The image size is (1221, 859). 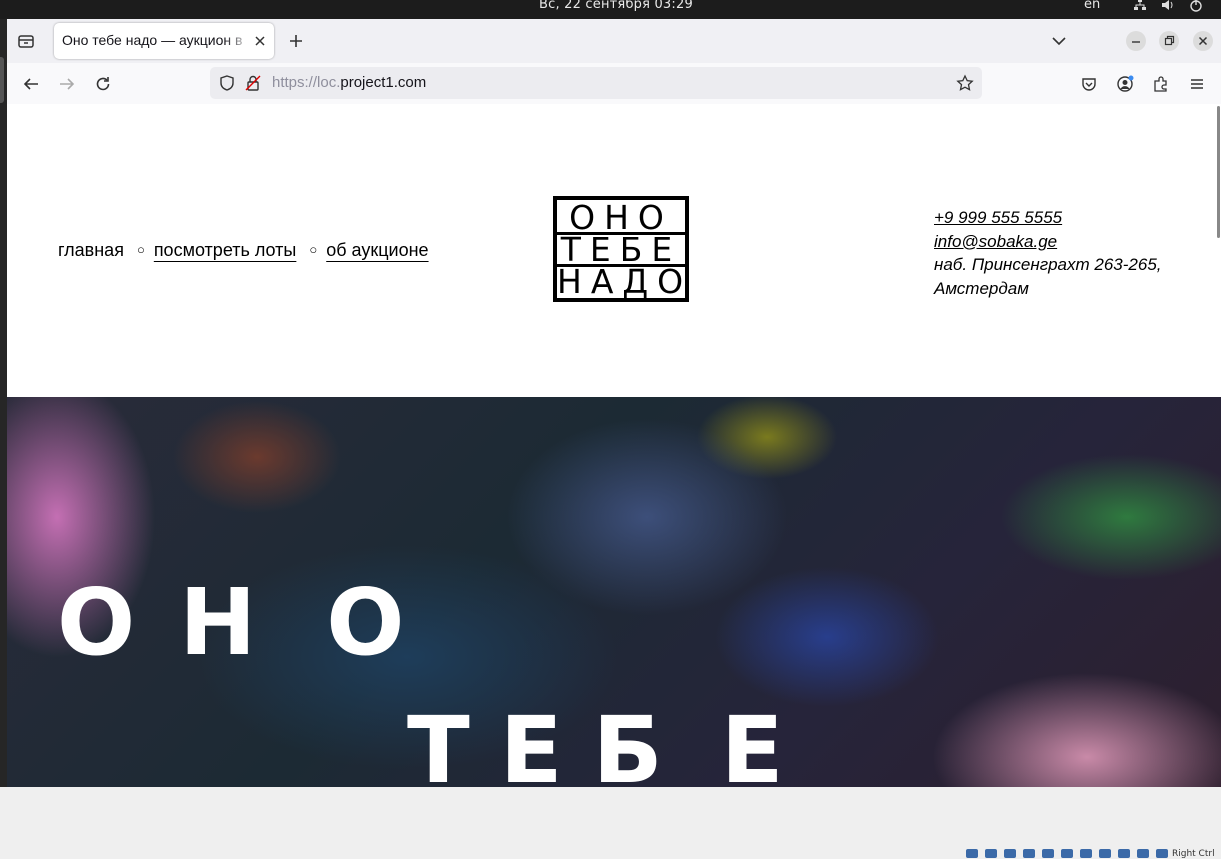 I want to click on restore-icon, so click(x=1169, y=40).